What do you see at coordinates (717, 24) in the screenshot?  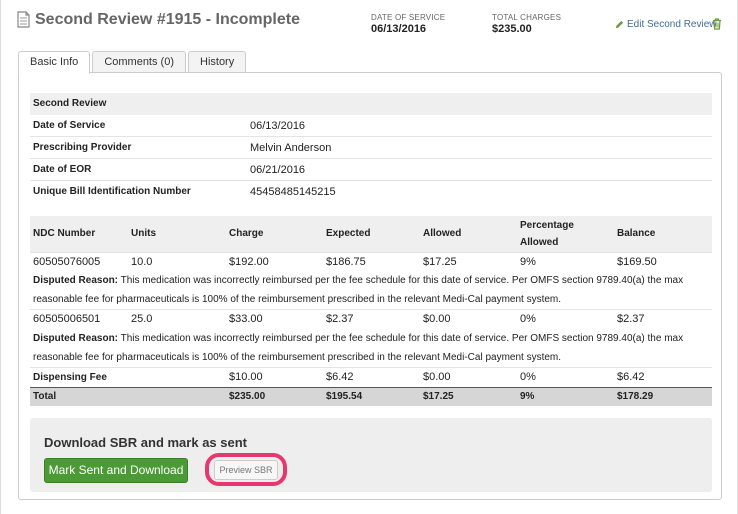 I see `trash-icon` at bounding box center [717, 24].